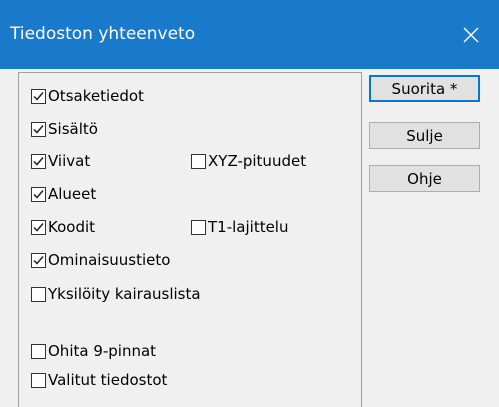 Image resolution: width=499 pixels, height=407 pixels. What do you see at coordinates (424, 135) in the screenshot?
I see `sulje-button: Sulje` at bounding box center [424, 135].